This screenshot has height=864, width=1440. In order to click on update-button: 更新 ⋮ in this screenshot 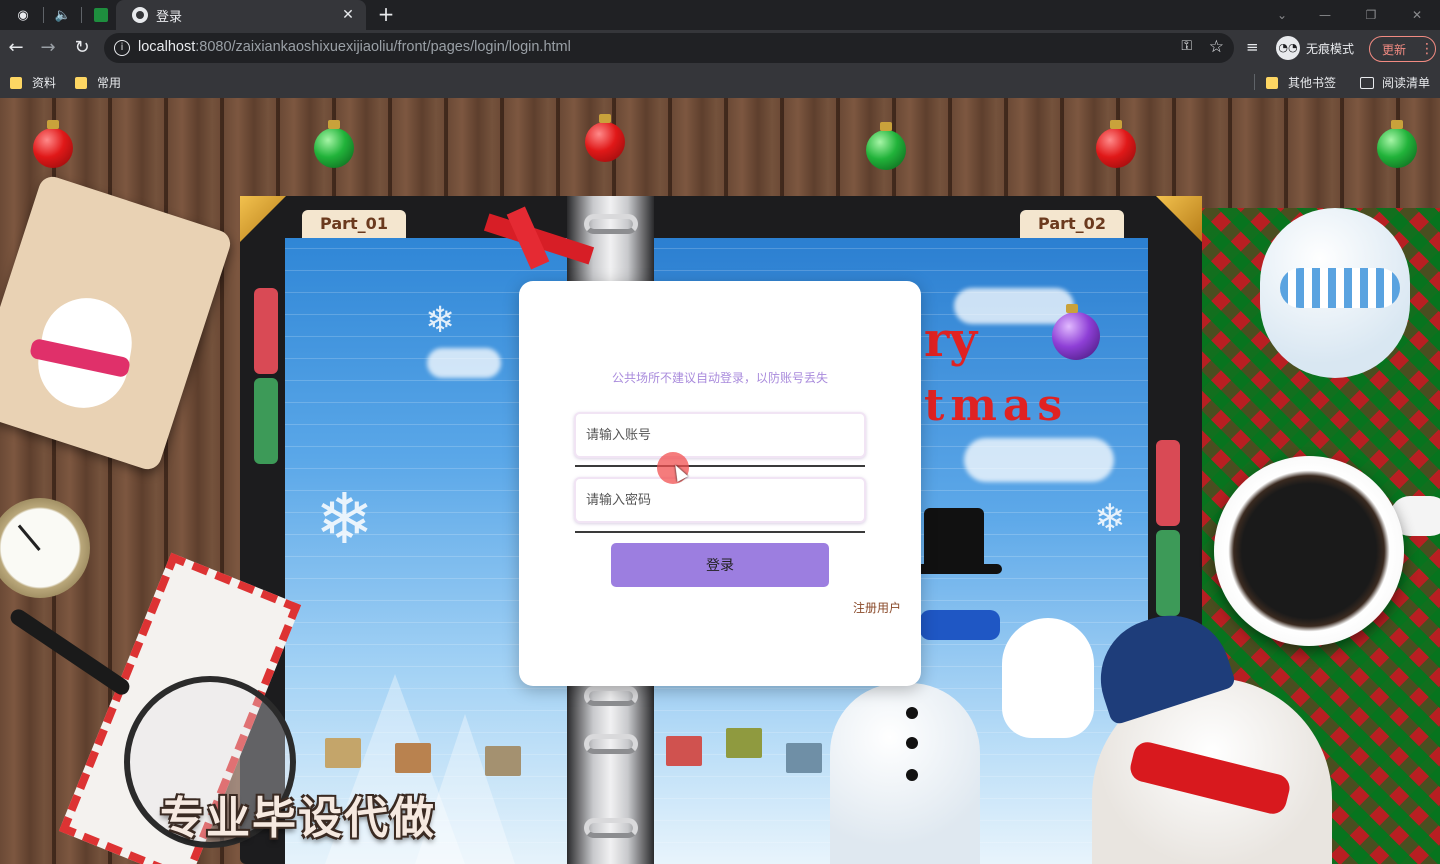, I will do `click(1402, 49)`.